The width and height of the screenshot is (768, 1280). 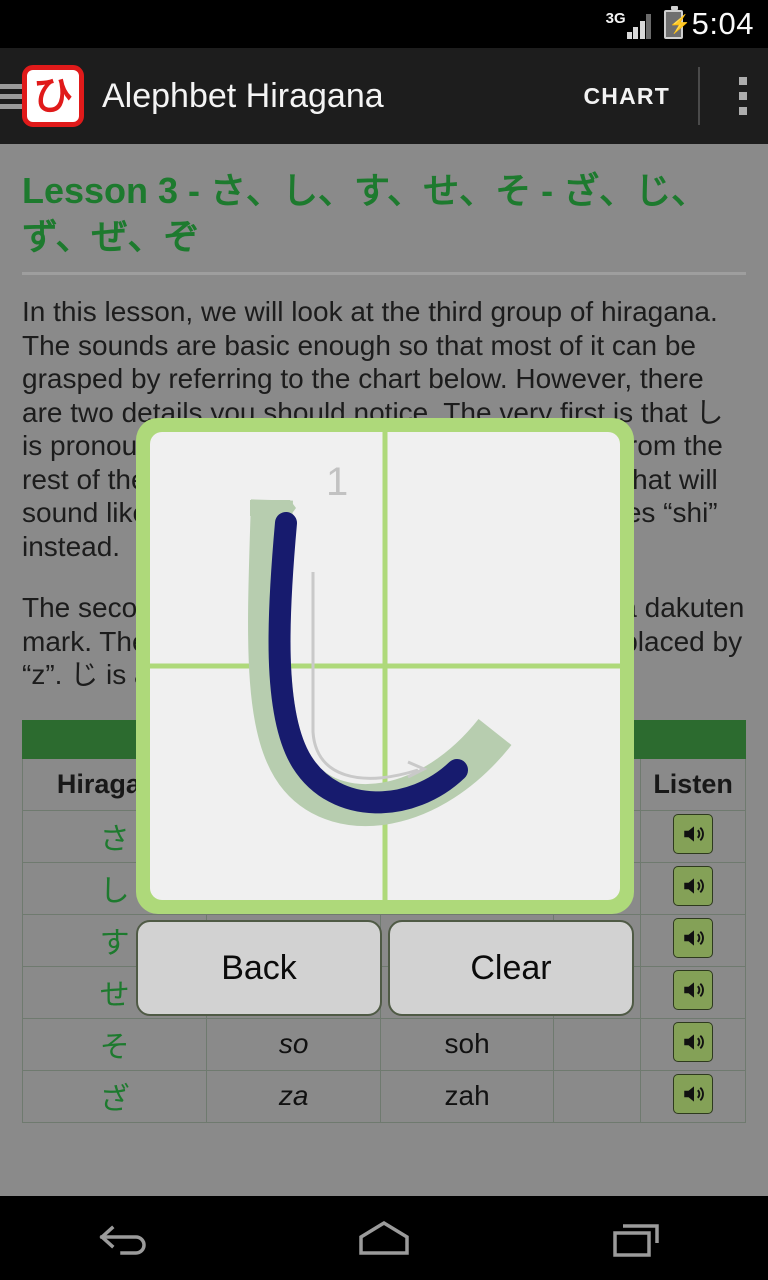 What do you see at coordinates (615, 18) in the screenshot?
I see `network-type-label: 3G` at bounding box center [615, 18].